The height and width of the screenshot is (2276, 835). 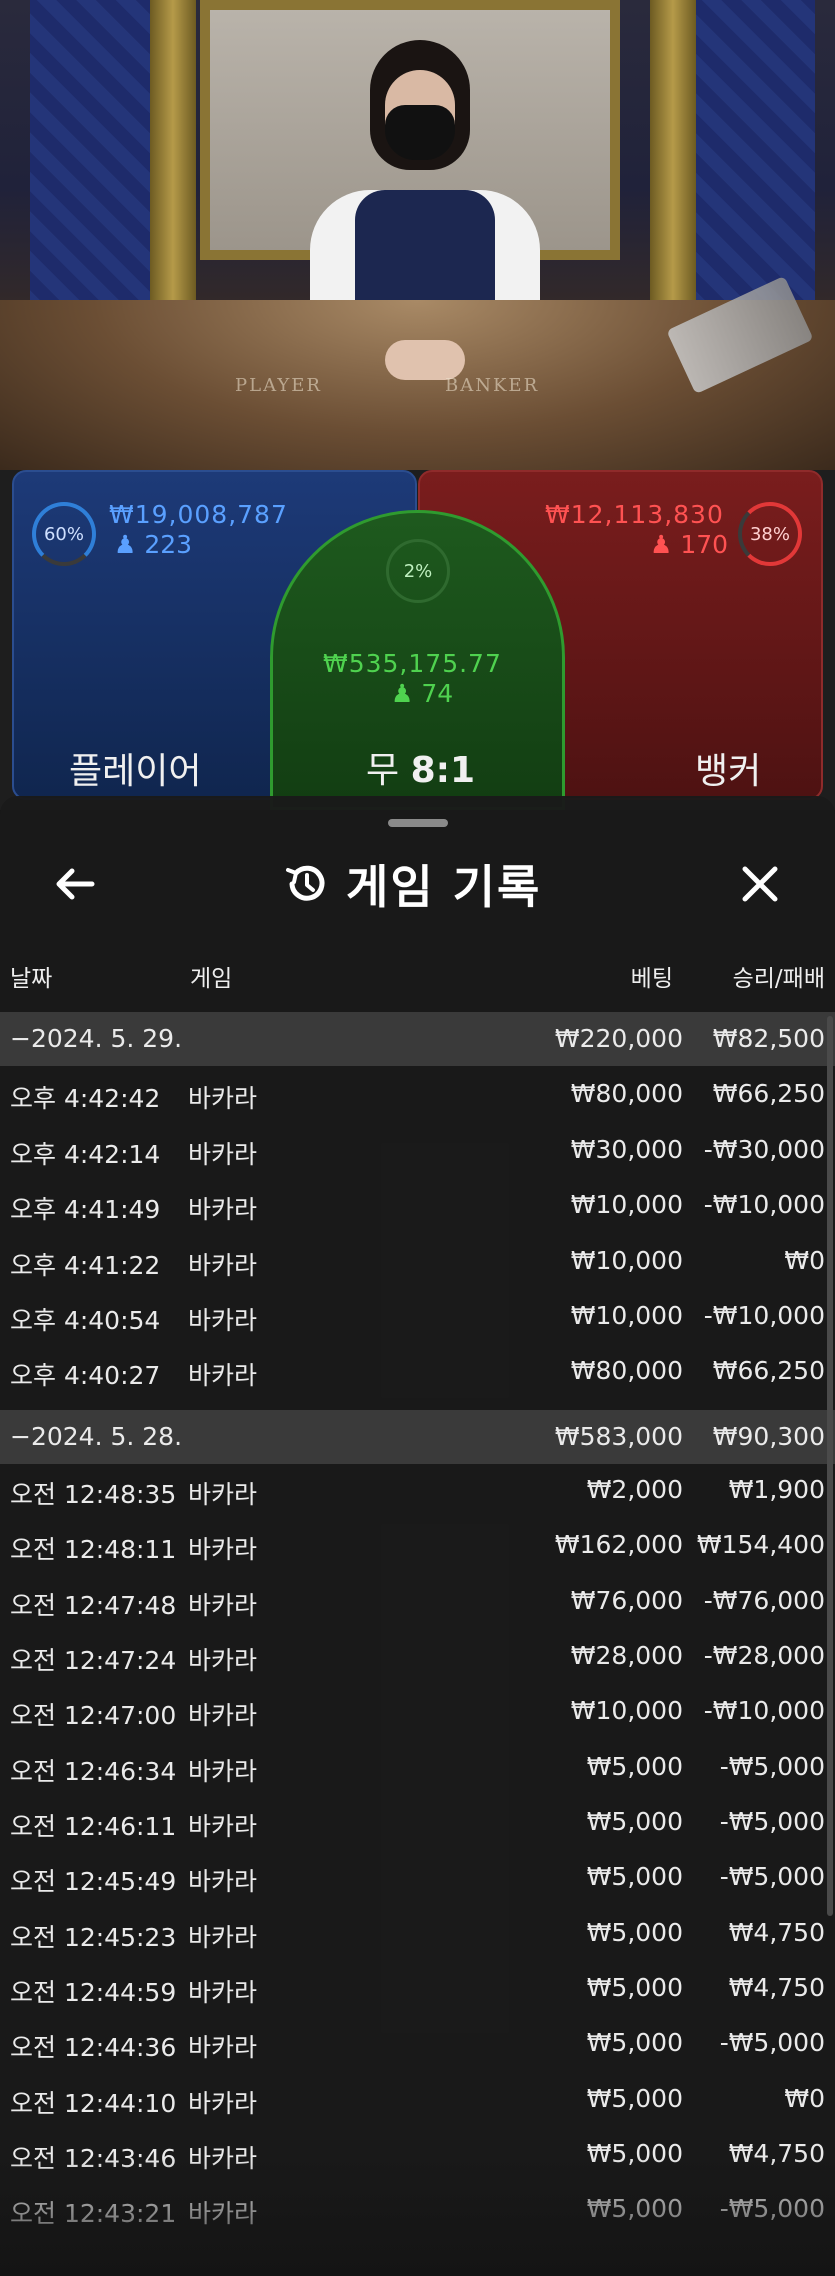 What do you see at coordinates (634, 514) in the screenshot?
I see `banker-bet-amount: ₩12,113,830` at bounding box center [634, 514].